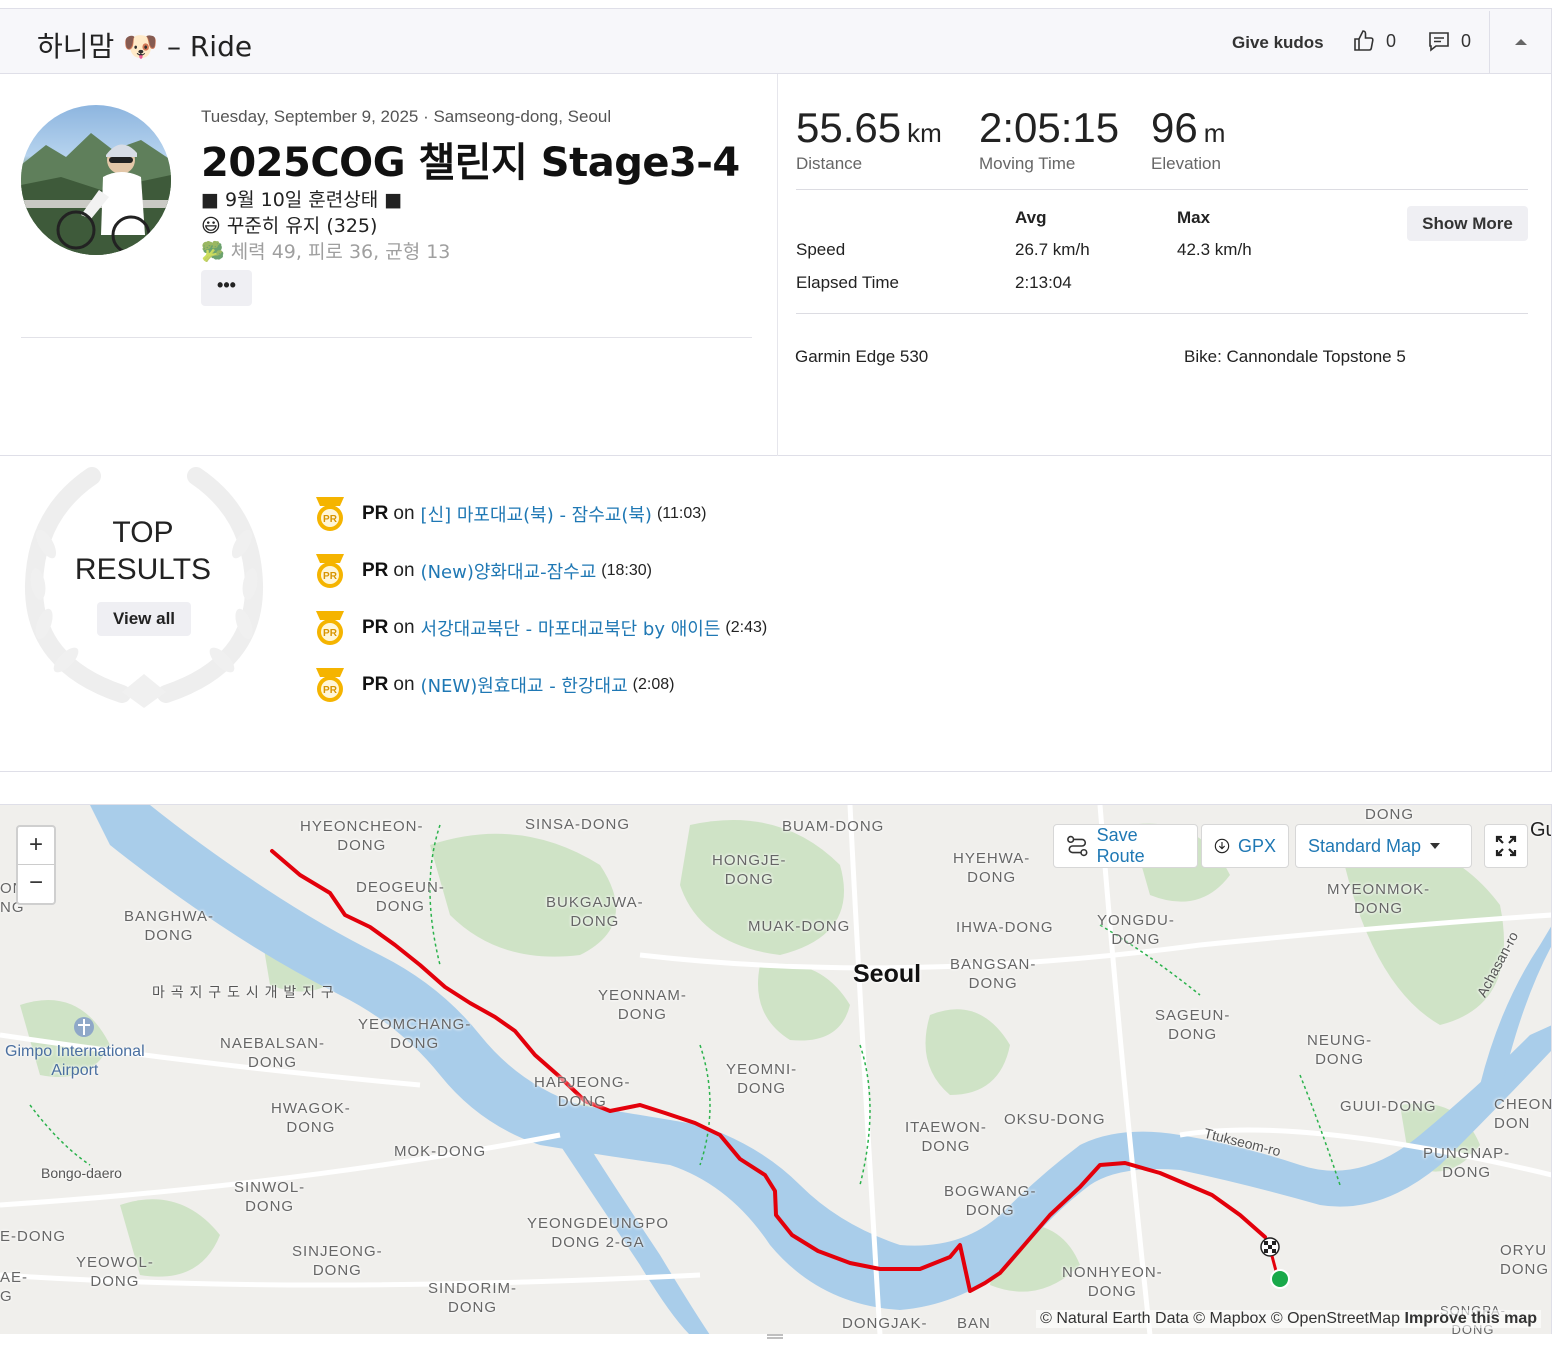  What do you see at coordinates (270, 1197) in the screenshot?
I see `map-label: SINWOL- DONG` at bounding box center [270, 1197].